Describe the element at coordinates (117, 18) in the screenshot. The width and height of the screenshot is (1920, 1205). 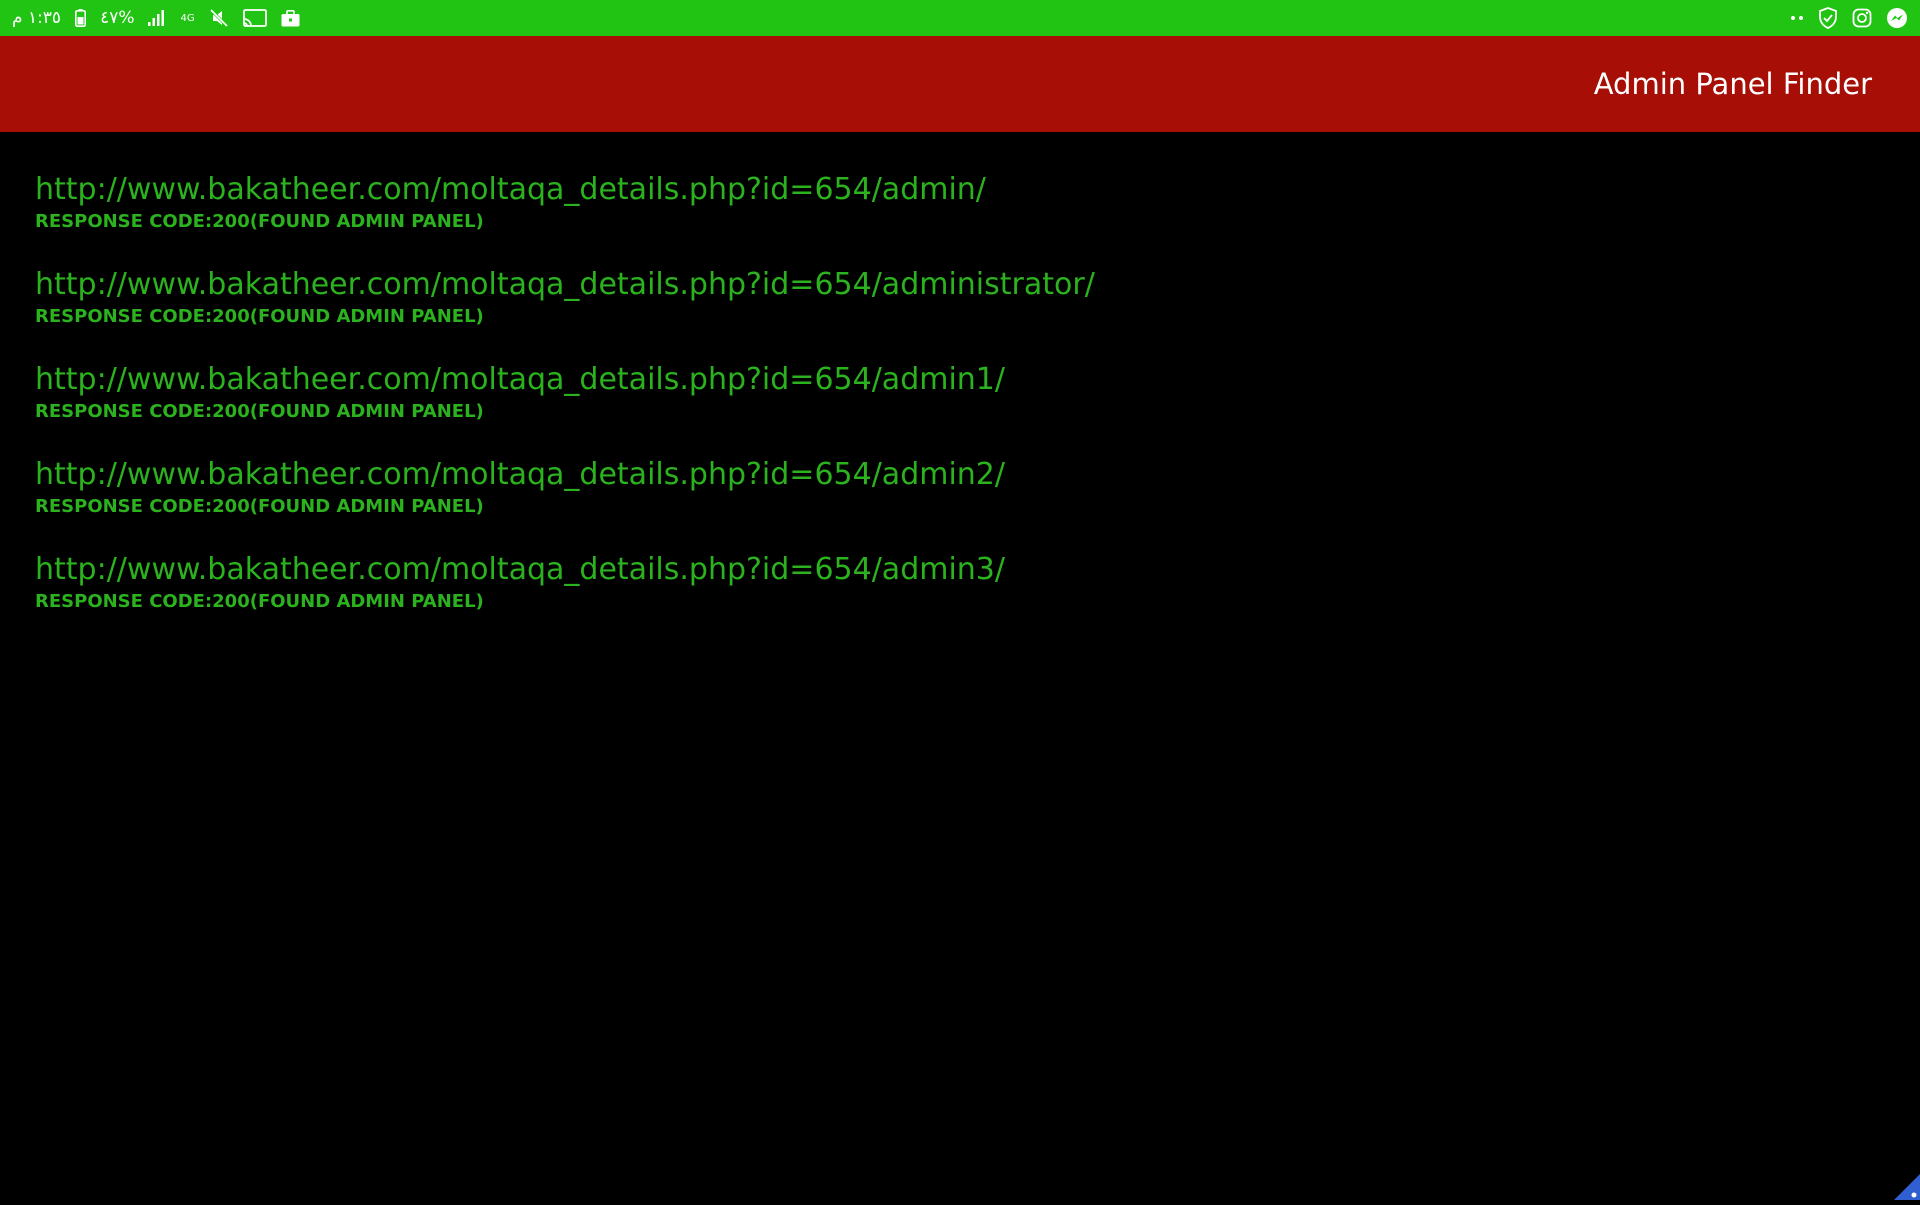
I see `battery-percent: %٤٧` at that location.